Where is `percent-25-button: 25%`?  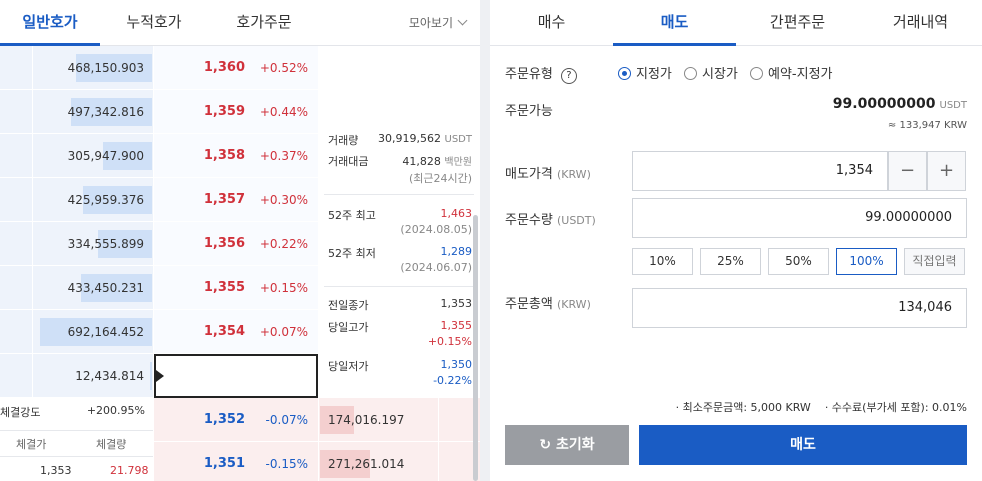
percent-25-button: 25% is located at coordinates (730, 261).